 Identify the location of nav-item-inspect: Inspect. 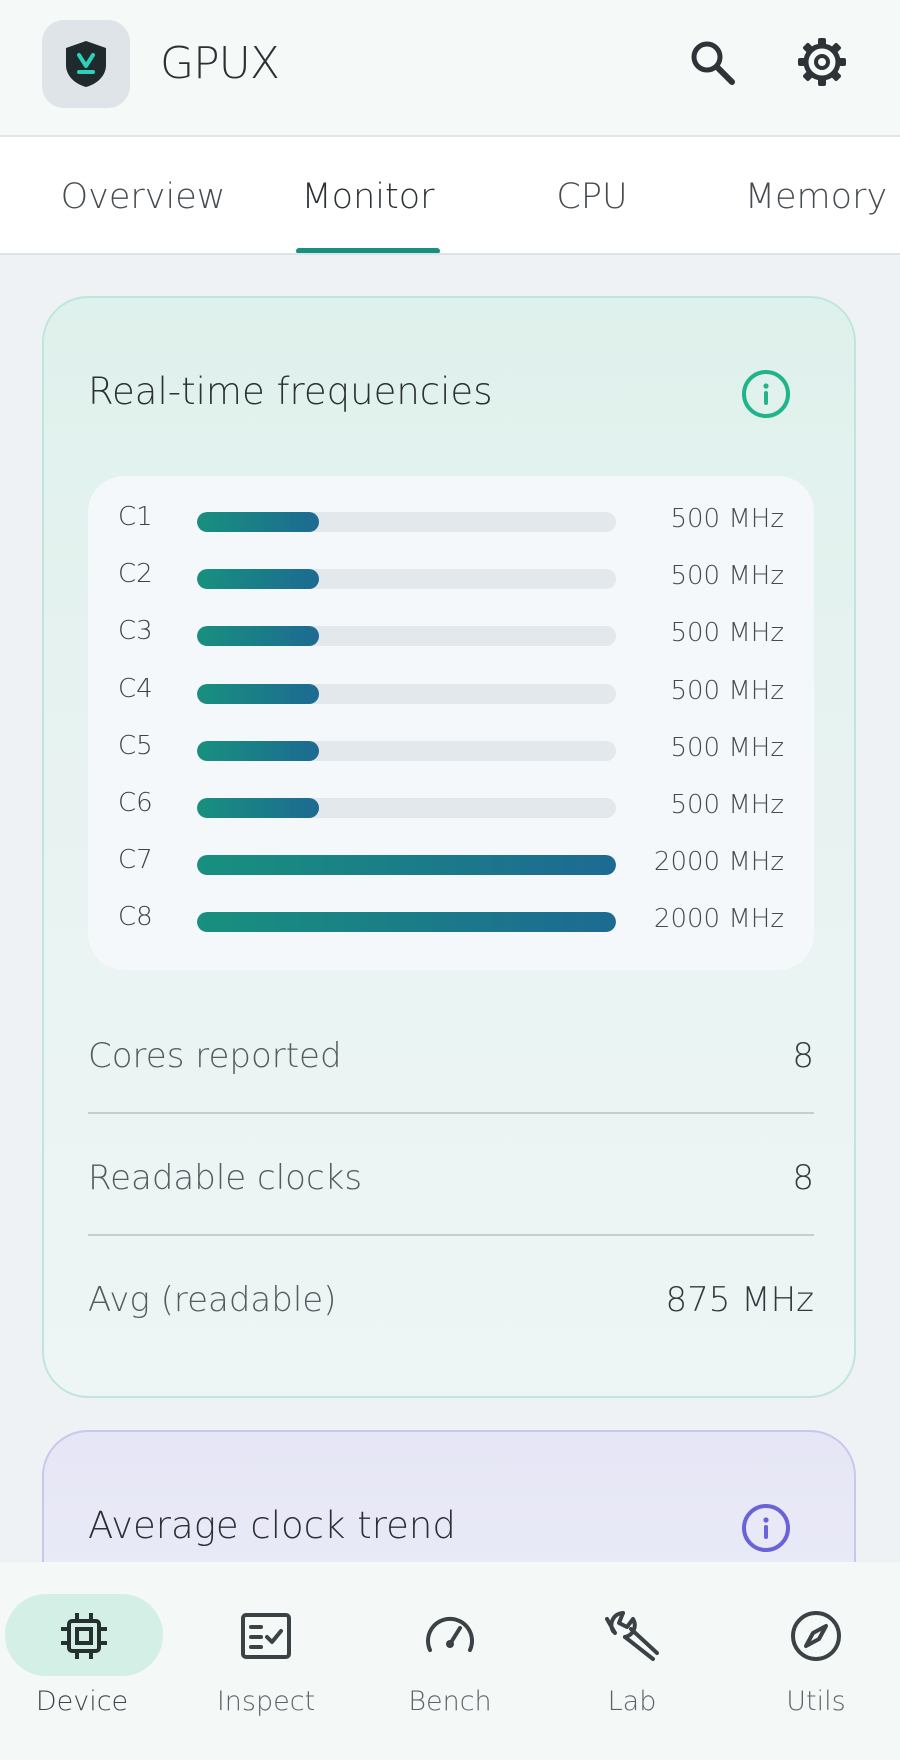
(266, 1661).